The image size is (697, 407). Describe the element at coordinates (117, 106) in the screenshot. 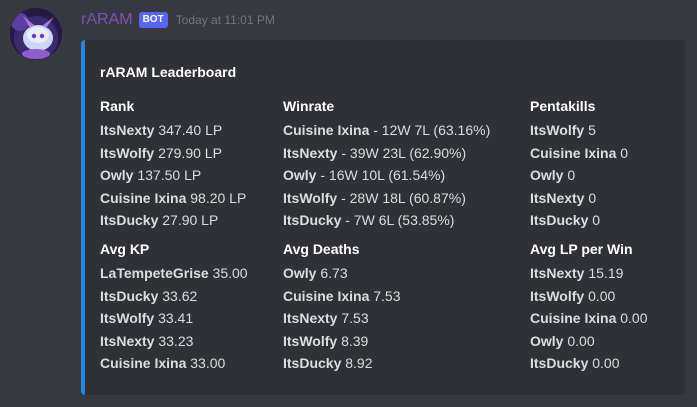

I see `field-title: Rank` at that location.